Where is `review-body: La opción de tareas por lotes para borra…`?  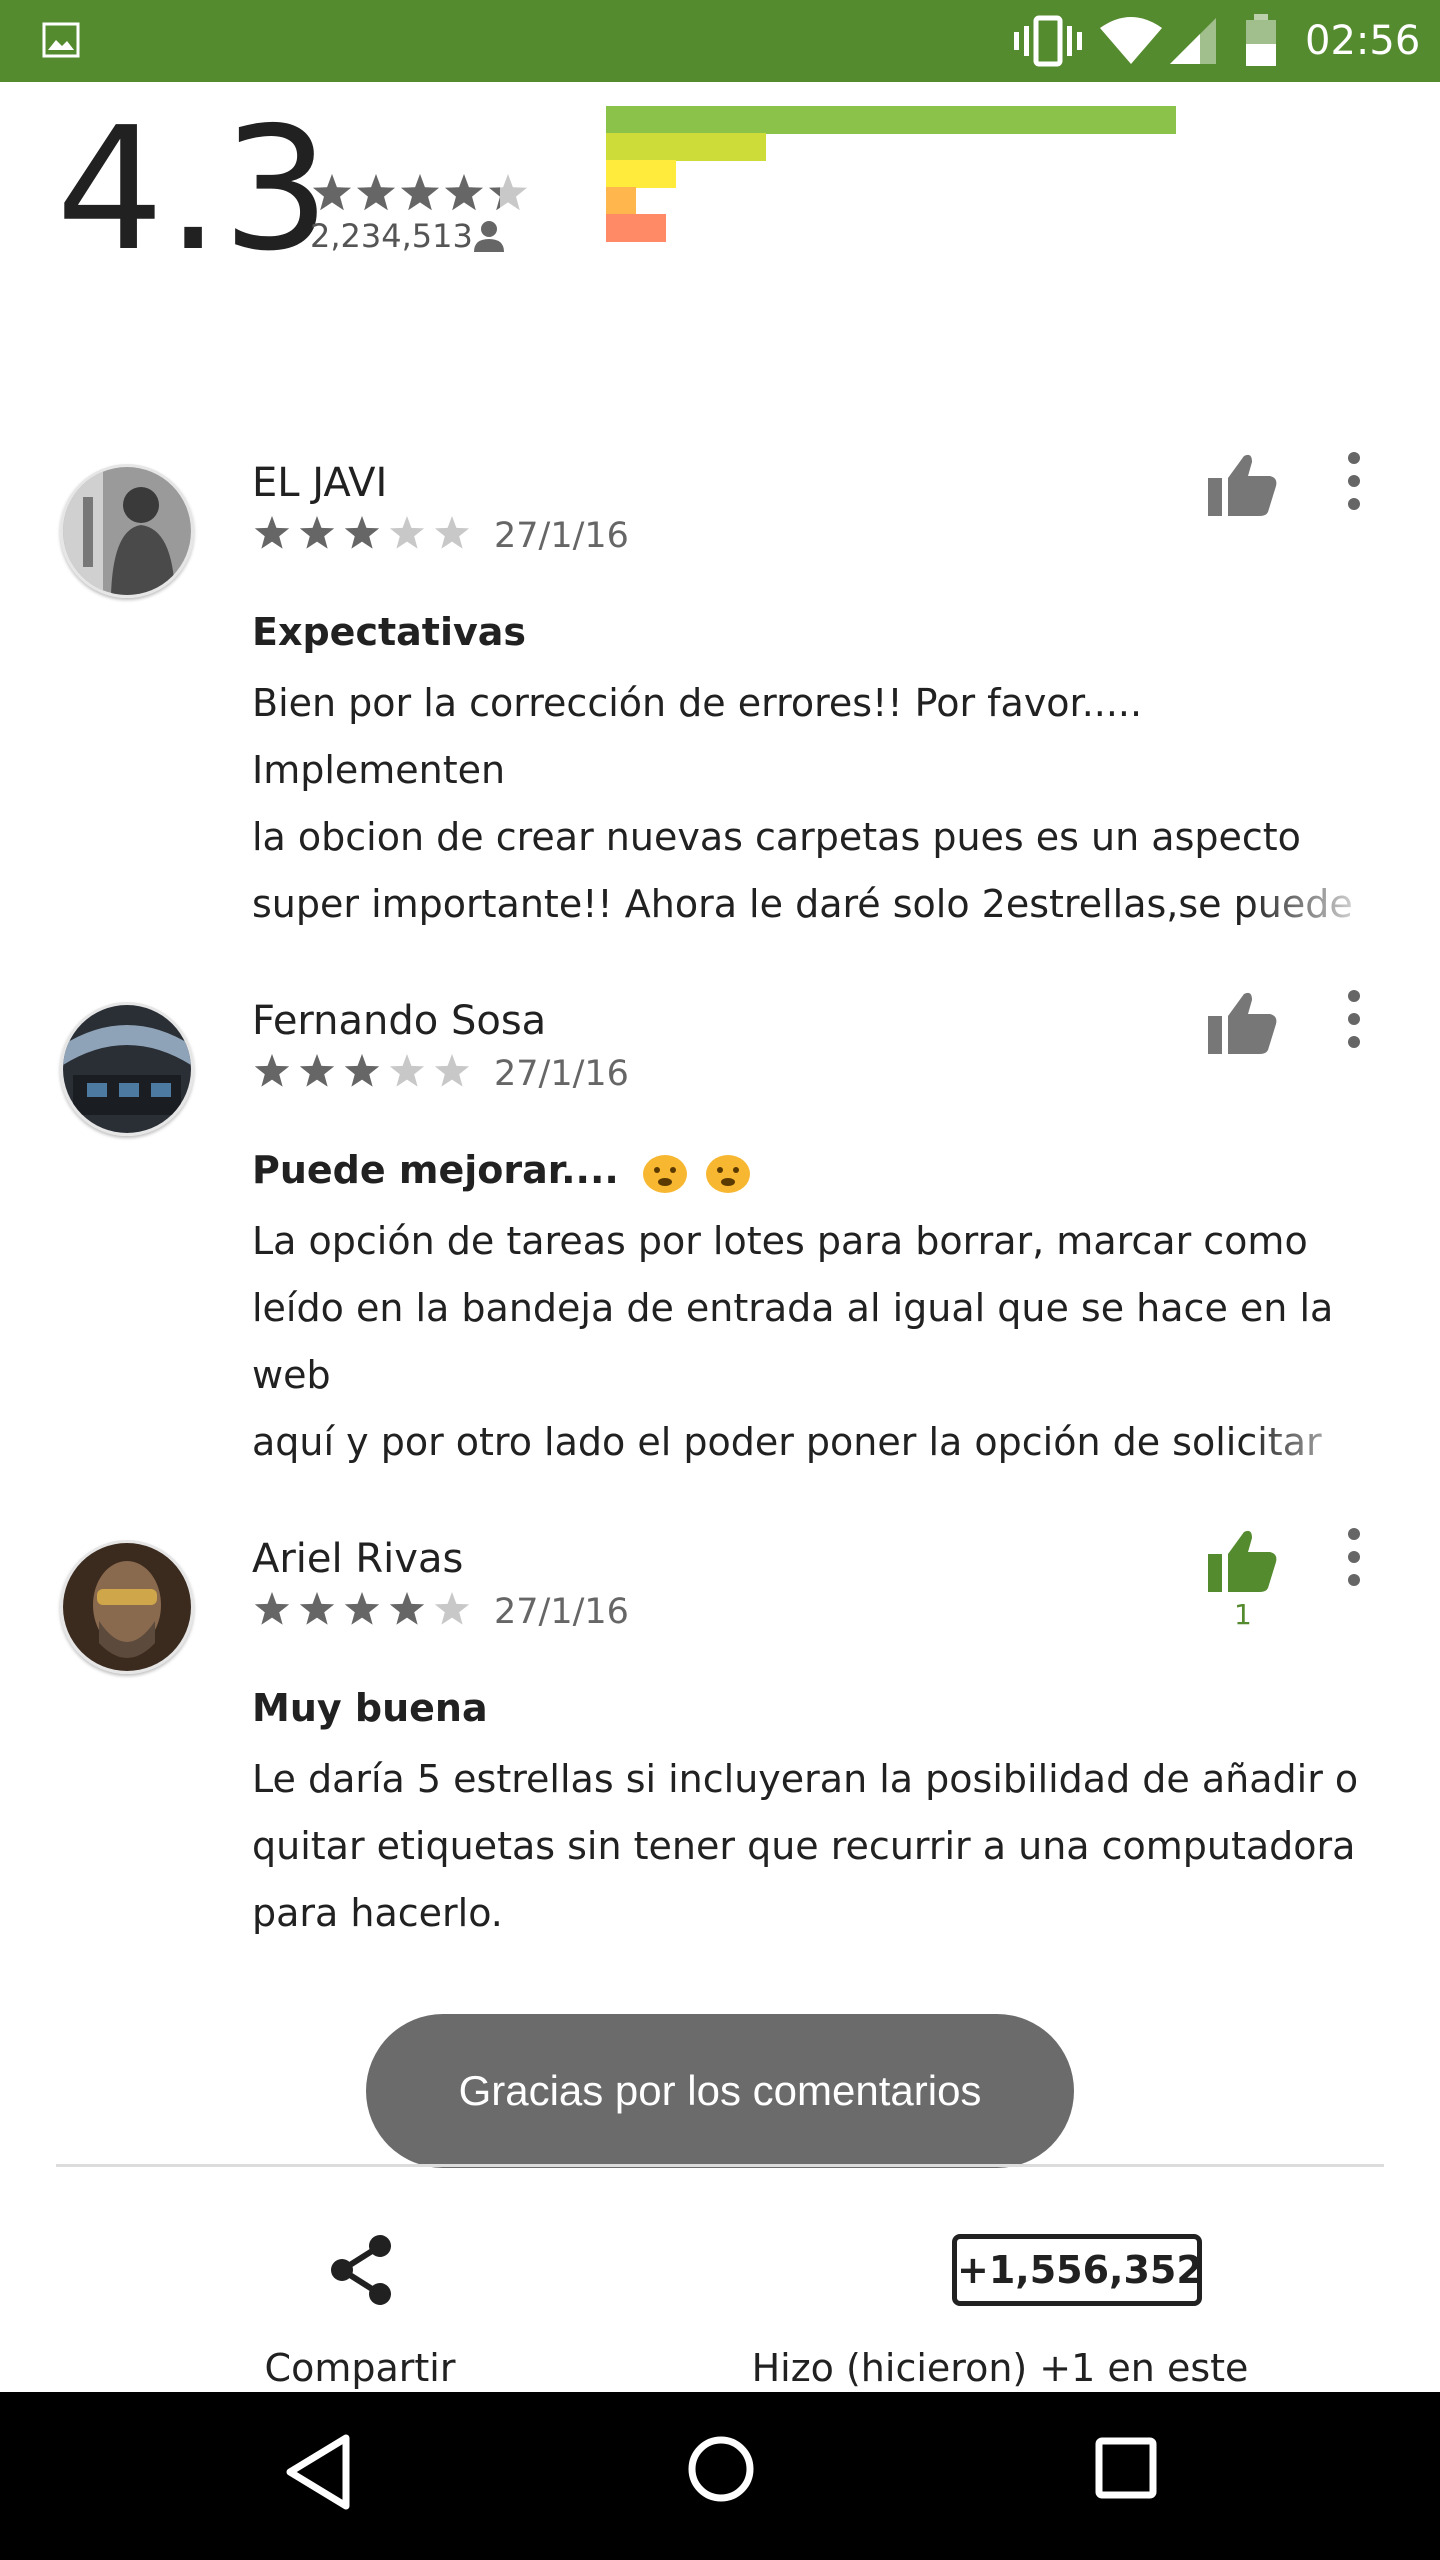 review-body: La opción de tareas por lotes para borra… is located at coordinates (817, 1342).